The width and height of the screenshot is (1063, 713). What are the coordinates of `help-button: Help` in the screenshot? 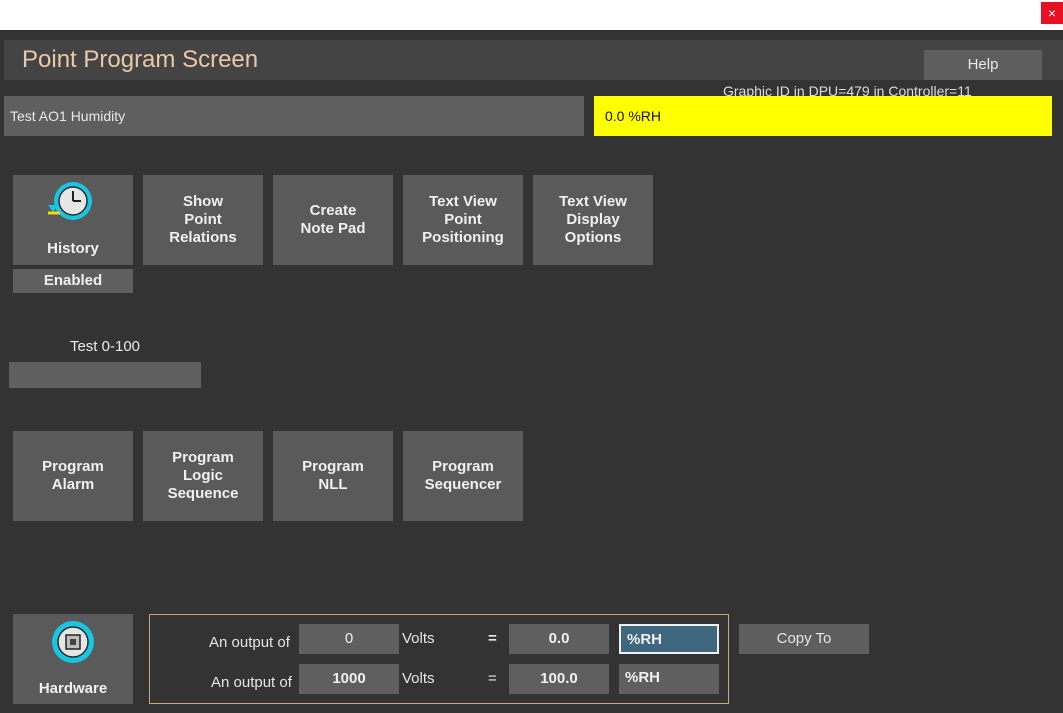 It's located at (983, 65).